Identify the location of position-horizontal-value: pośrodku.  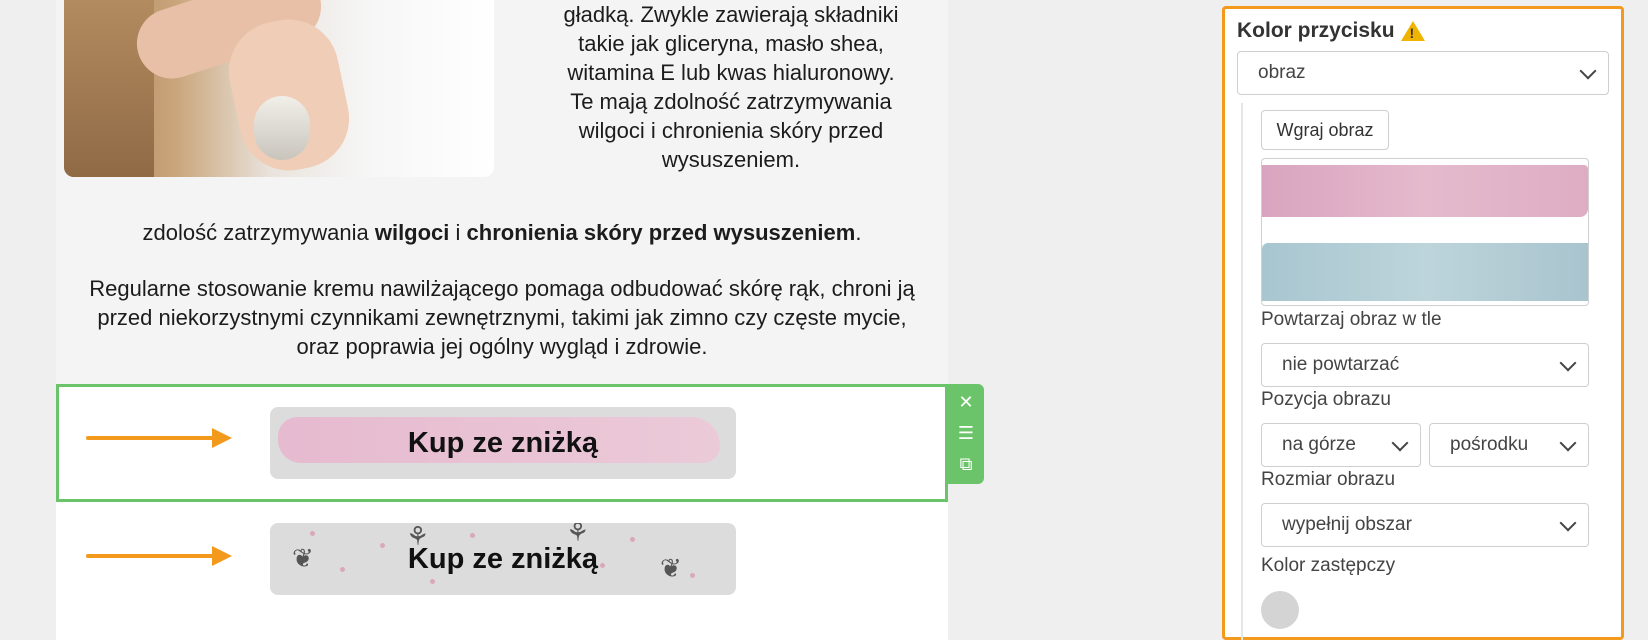
(1489, 444).